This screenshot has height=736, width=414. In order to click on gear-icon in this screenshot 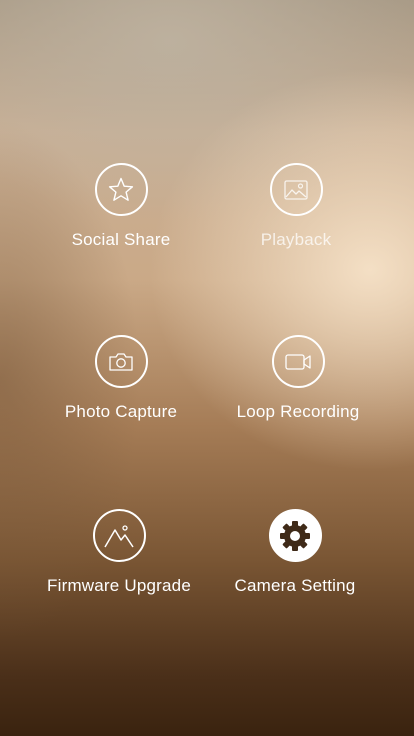, I will do `click(295, 535)`.